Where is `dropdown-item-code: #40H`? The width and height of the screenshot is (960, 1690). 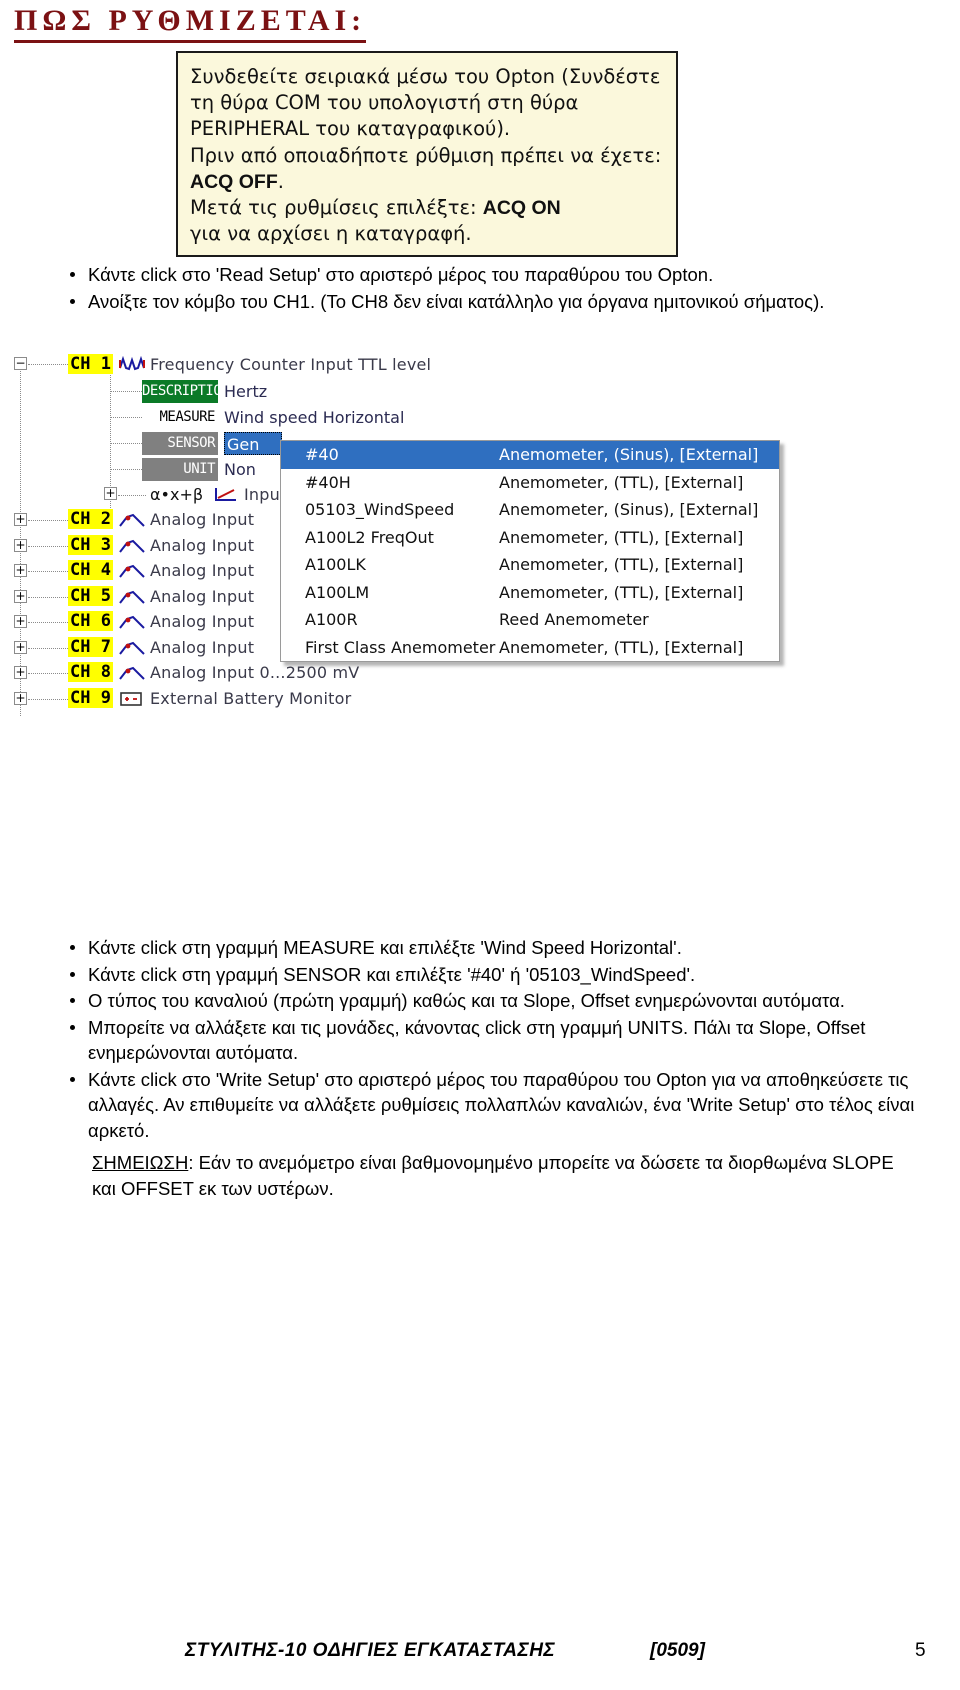 dropdown-item-code: #40H is located at coordinates (328, 482).